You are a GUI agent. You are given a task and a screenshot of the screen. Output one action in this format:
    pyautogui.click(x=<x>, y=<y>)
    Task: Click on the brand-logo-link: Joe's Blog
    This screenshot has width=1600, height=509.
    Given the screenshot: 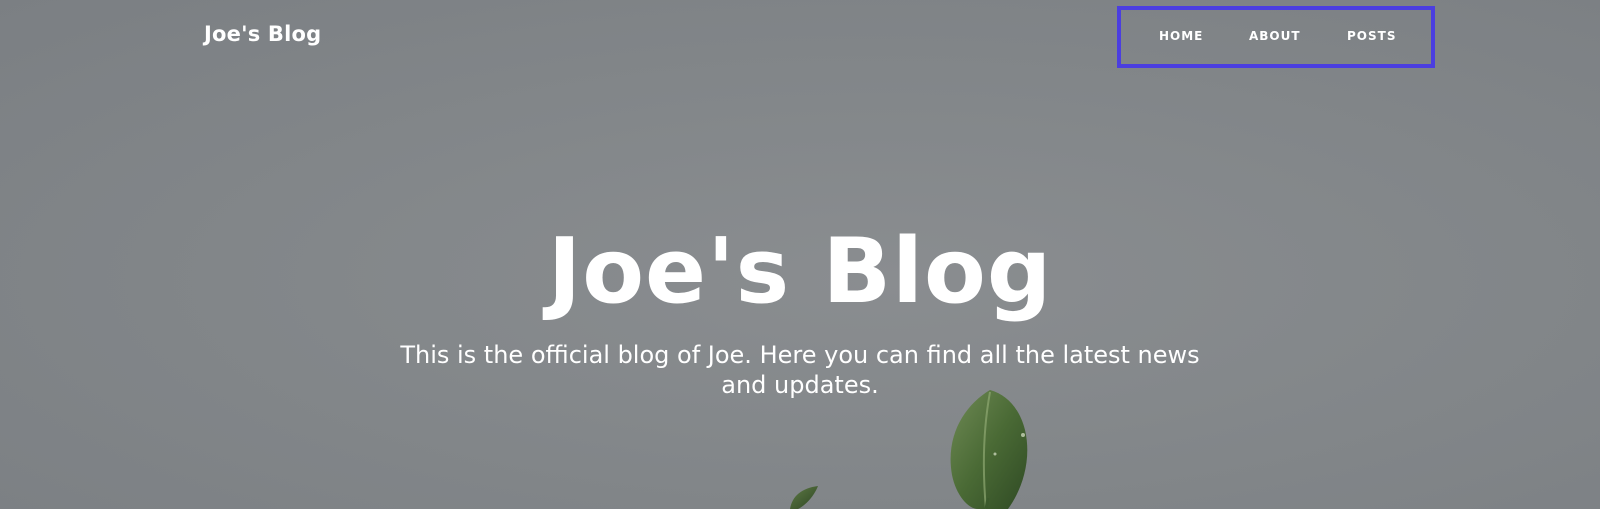 What is the action you would take?
    pyautogui.click(x=262, y=34)
    